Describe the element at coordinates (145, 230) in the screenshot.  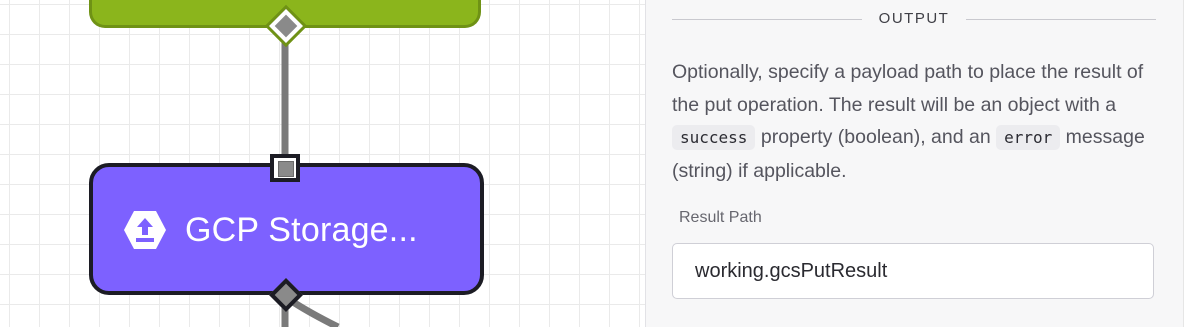
I see `upload-icon` at that location.